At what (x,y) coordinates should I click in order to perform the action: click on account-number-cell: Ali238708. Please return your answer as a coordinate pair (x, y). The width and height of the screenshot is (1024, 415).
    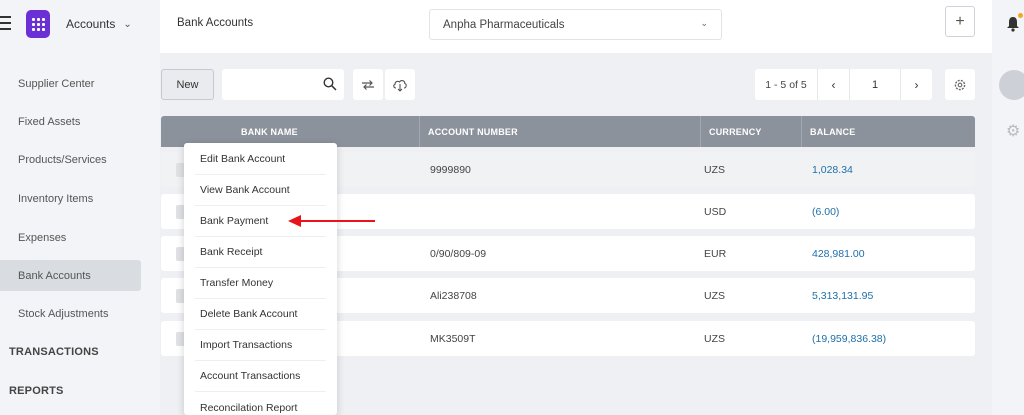
    Looking at the image, I should click on (453, 295).